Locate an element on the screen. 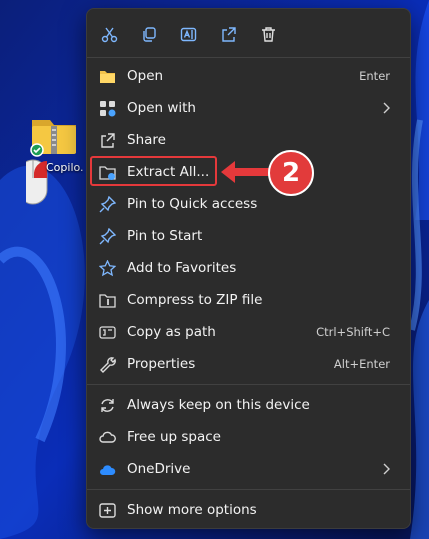 Image resolution: width=429 pixels, height=539 pixels. copy-path-icon is located at coordinates (107, 332).